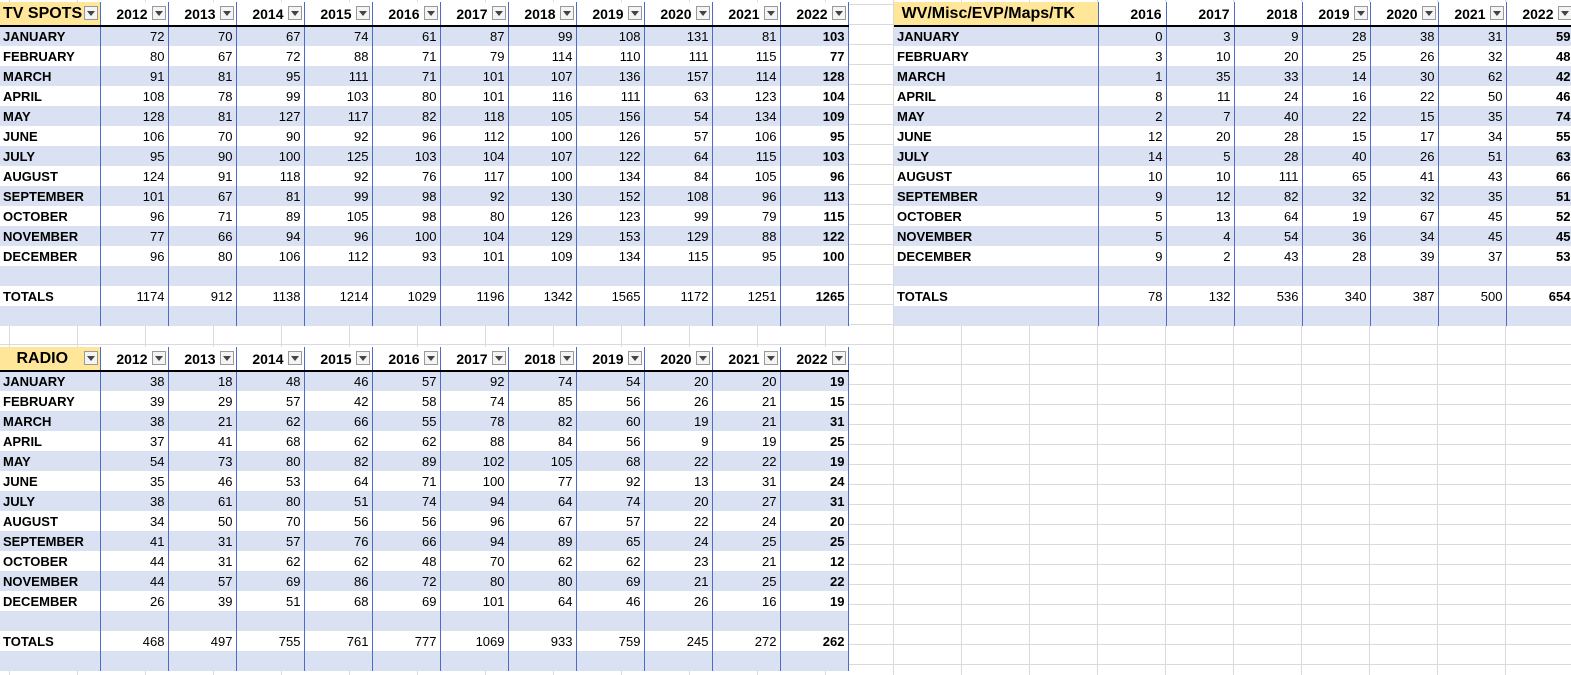 This screenshot has height=675, width=1571. What do you see at coordinates (746, 421) in the screenshot?
I see `data-cell: 21` at bounding box center [746, 421].